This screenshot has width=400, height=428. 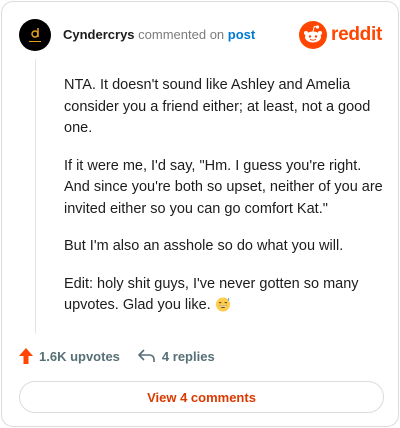 I want to click on view-comments-button: View 4 comments, so click(x=201, y=397).